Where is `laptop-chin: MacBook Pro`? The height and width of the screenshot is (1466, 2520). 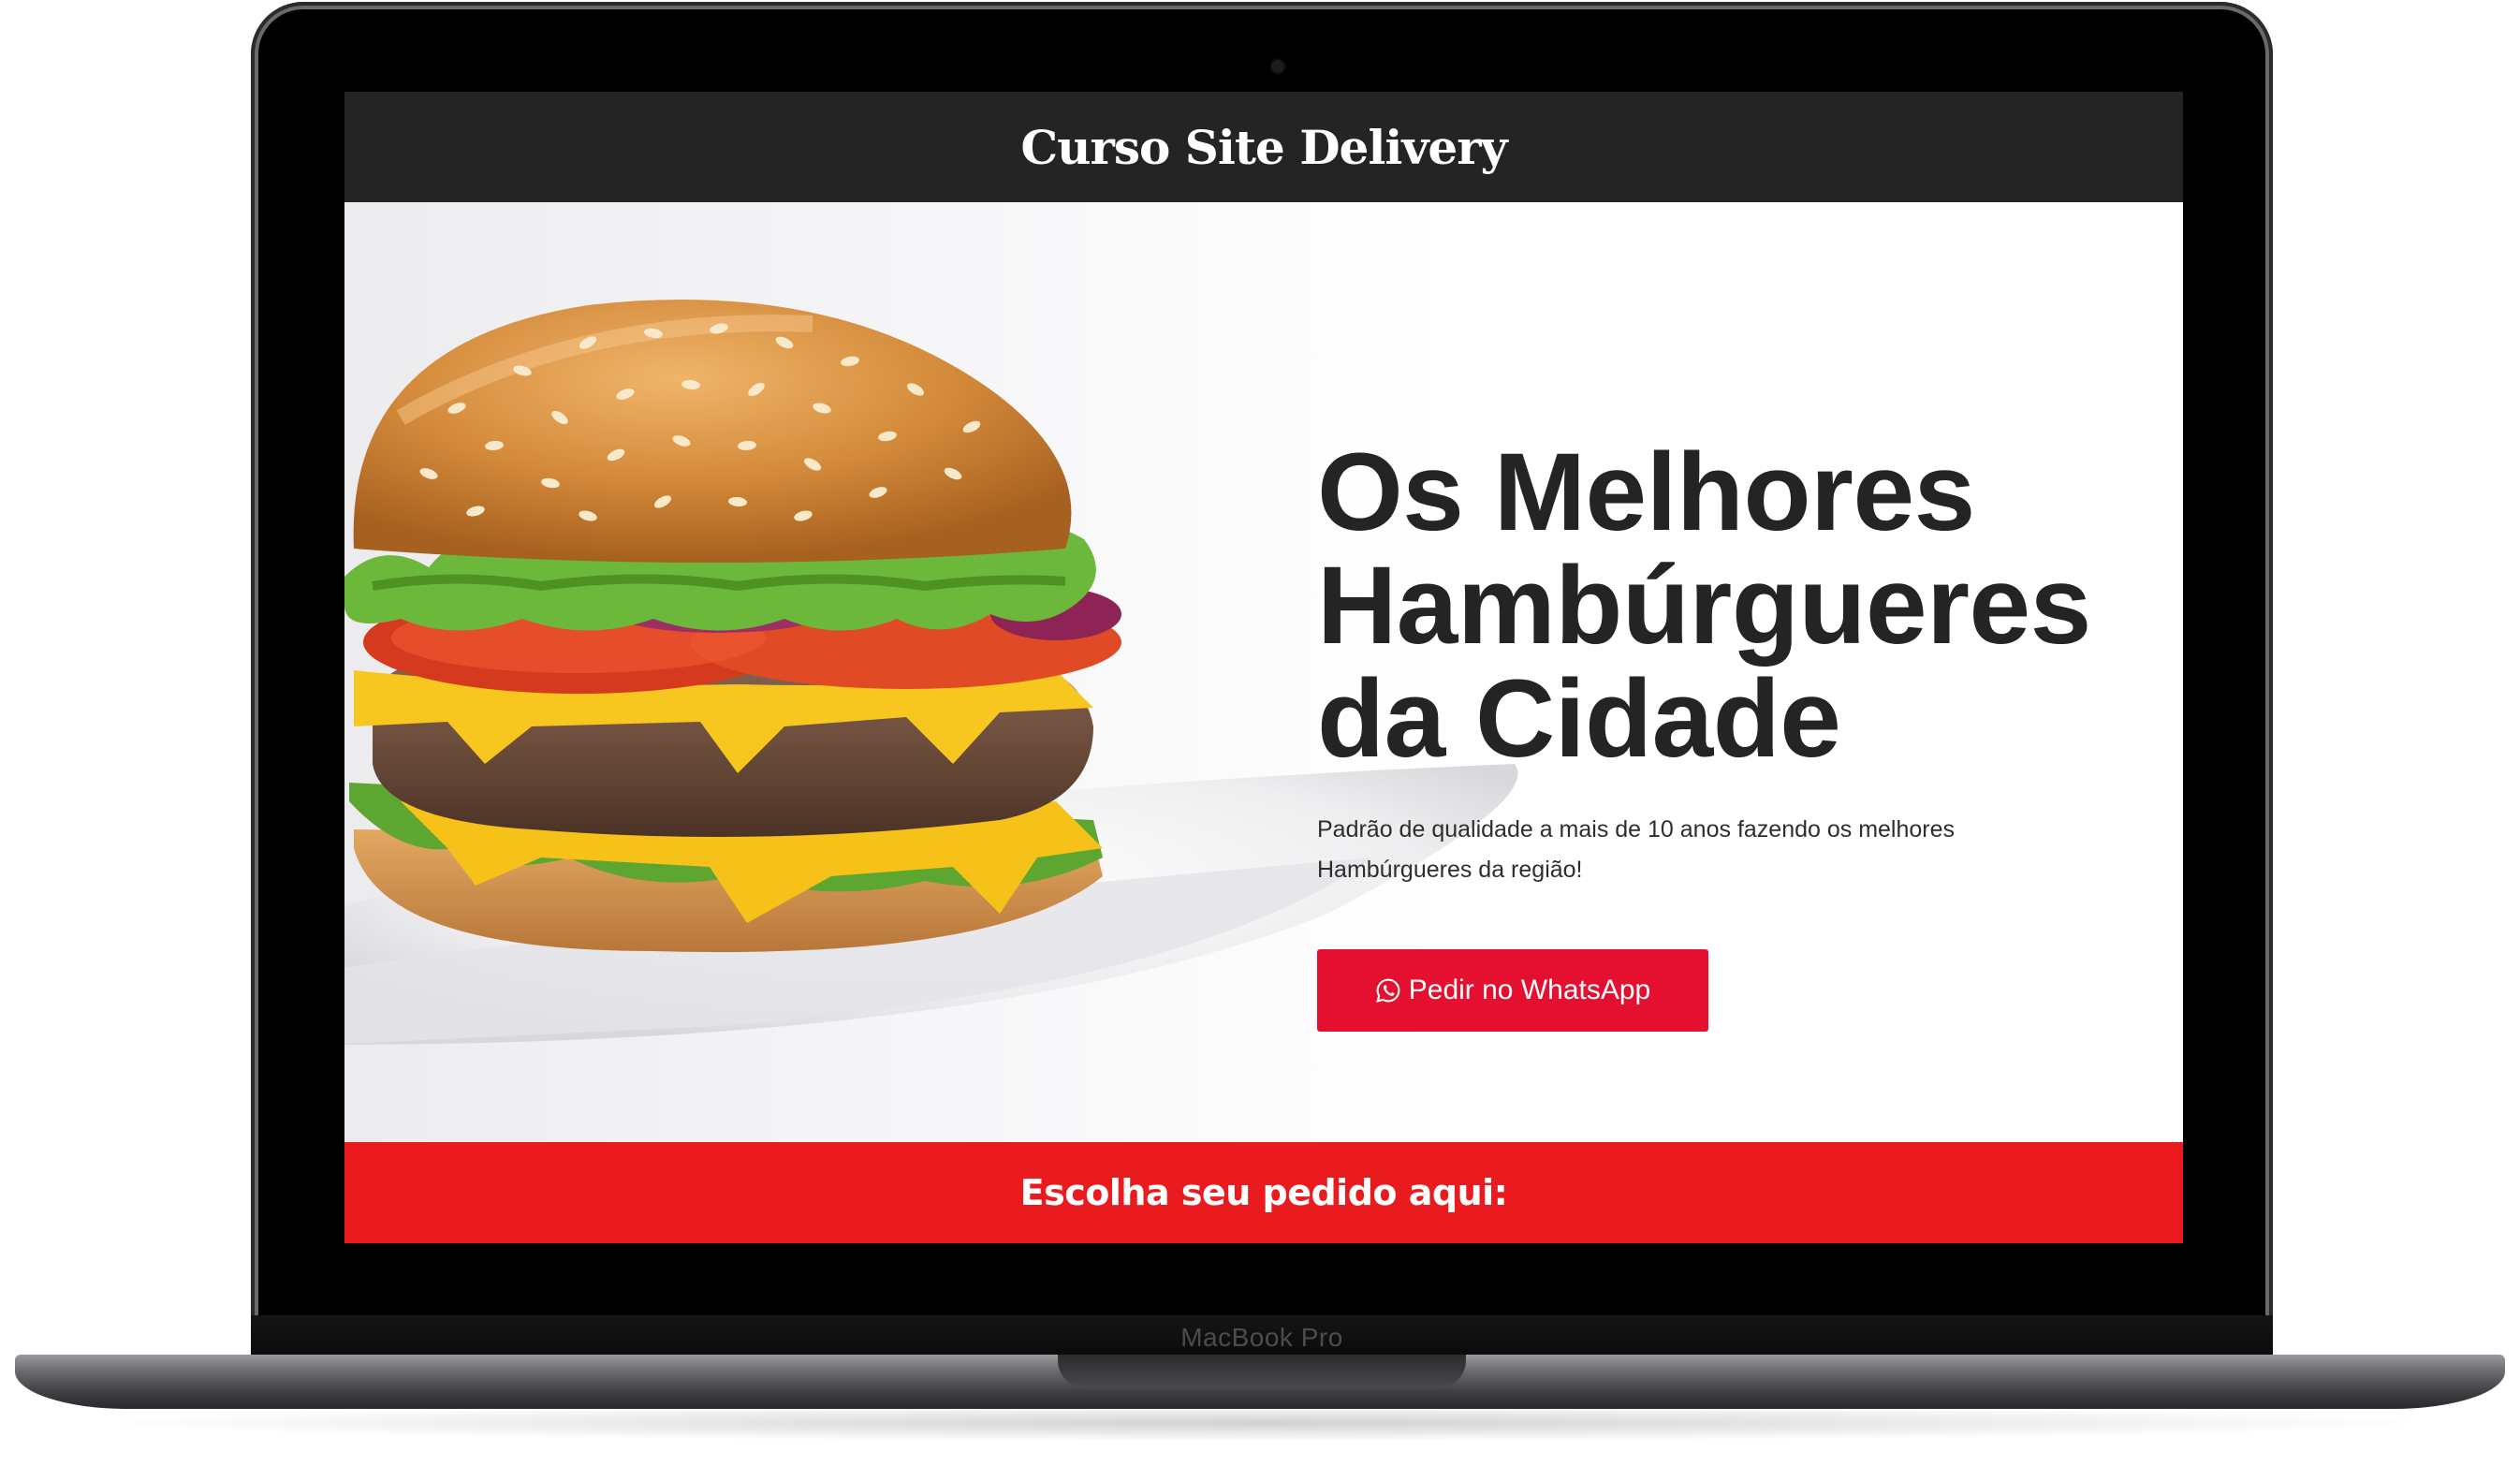
laptop-chin: MacBook Pro is located at coordinates (1262, 1336).